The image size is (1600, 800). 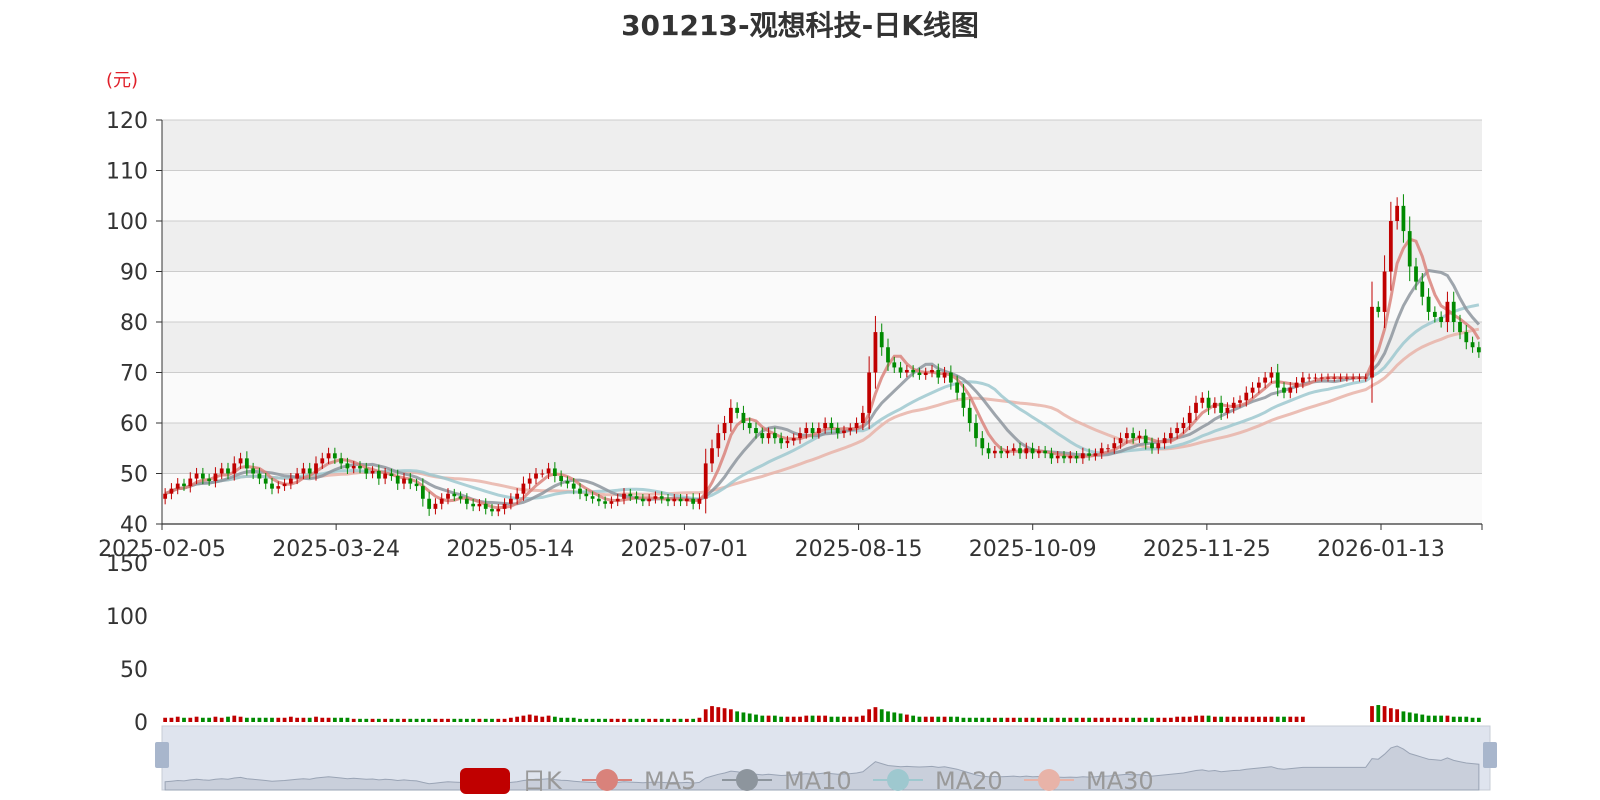 What do you see at coordinates (134, 323) in the screenshot?
I see `price-tick-label: 80` at bounding box center [134, 323].